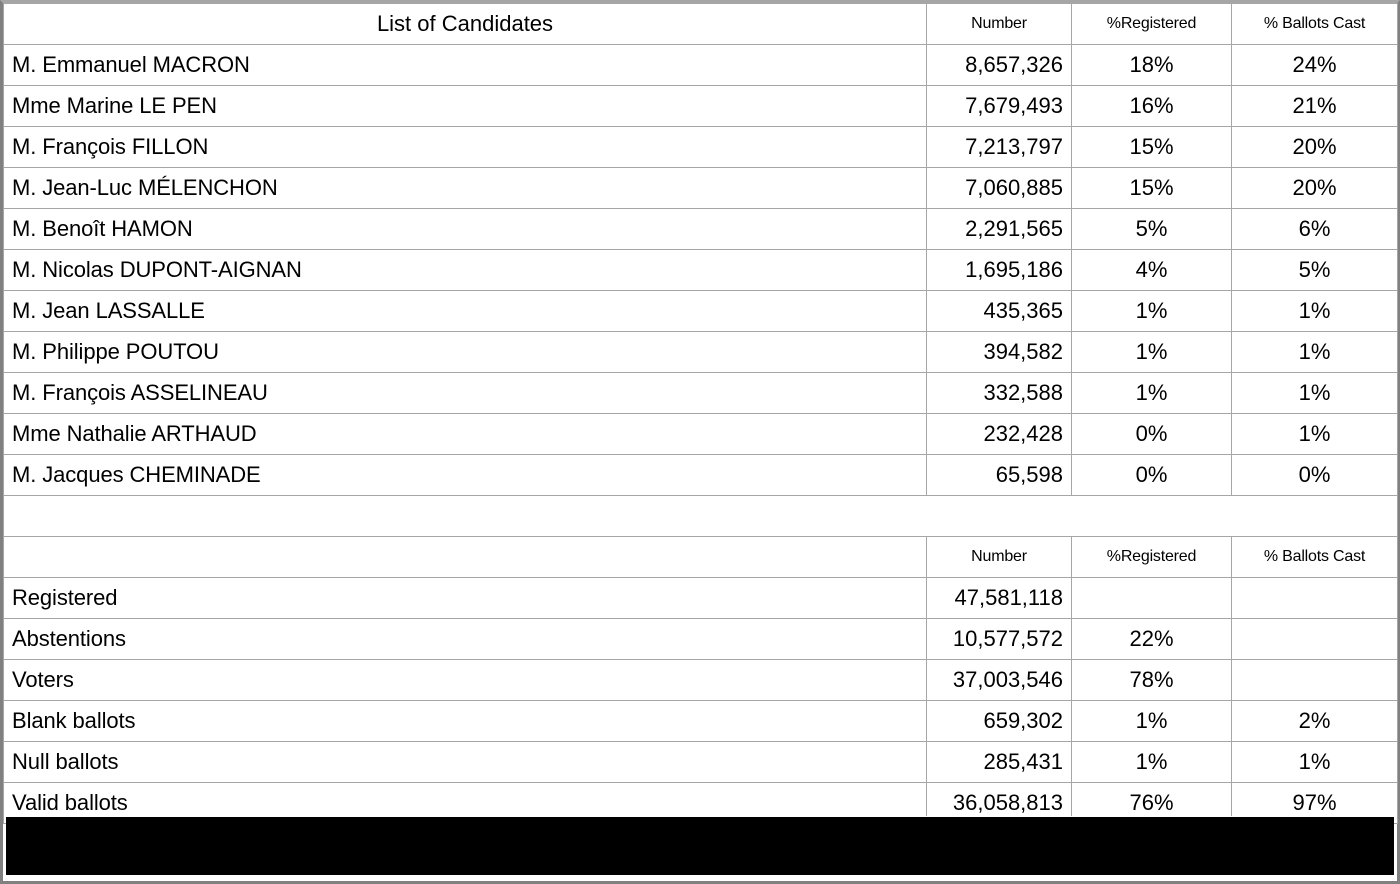 This screenshot has width=1400, height=884. Describe the element at coordinates (1314, 65) in the screenshot. I see `candidate-pct-ballots-cast: 24%` at that location.